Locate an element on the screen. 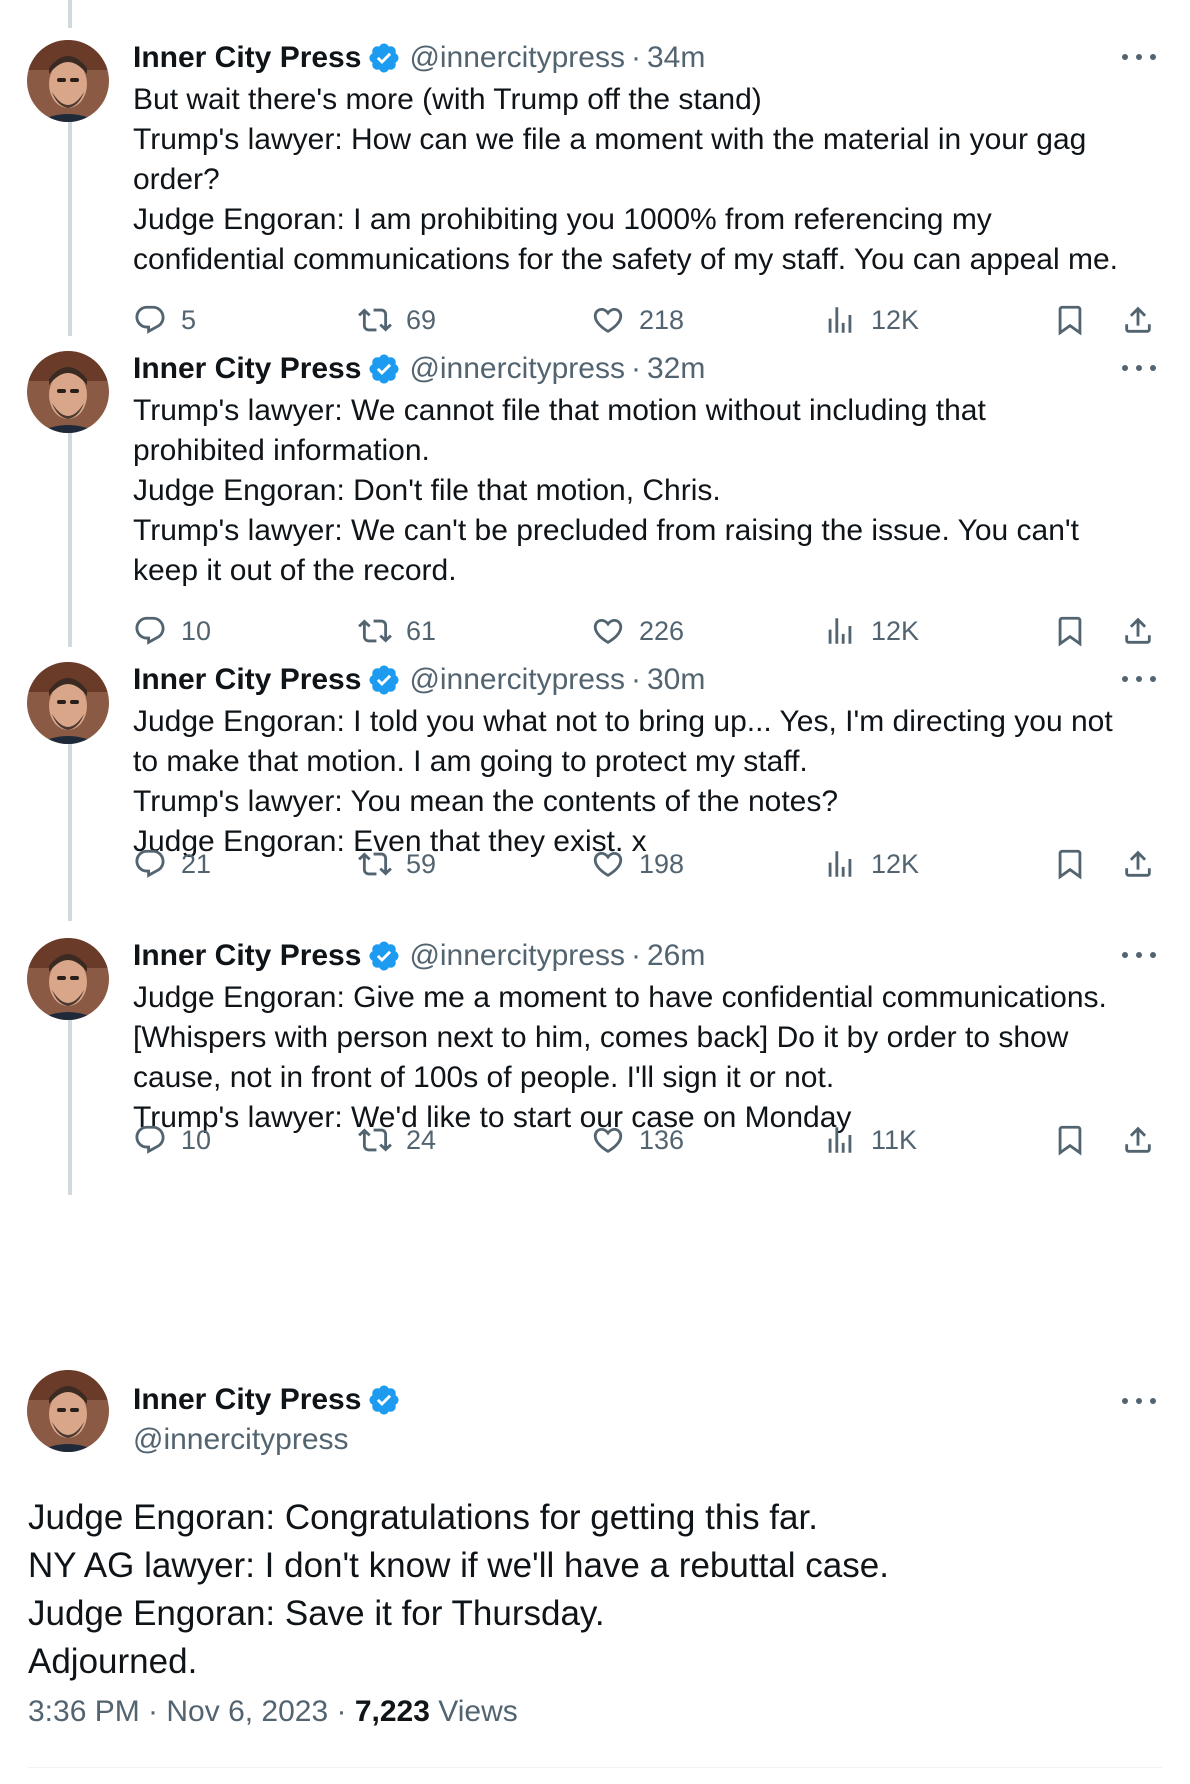  like-count: 136 is located at coordinates (662, 1139).